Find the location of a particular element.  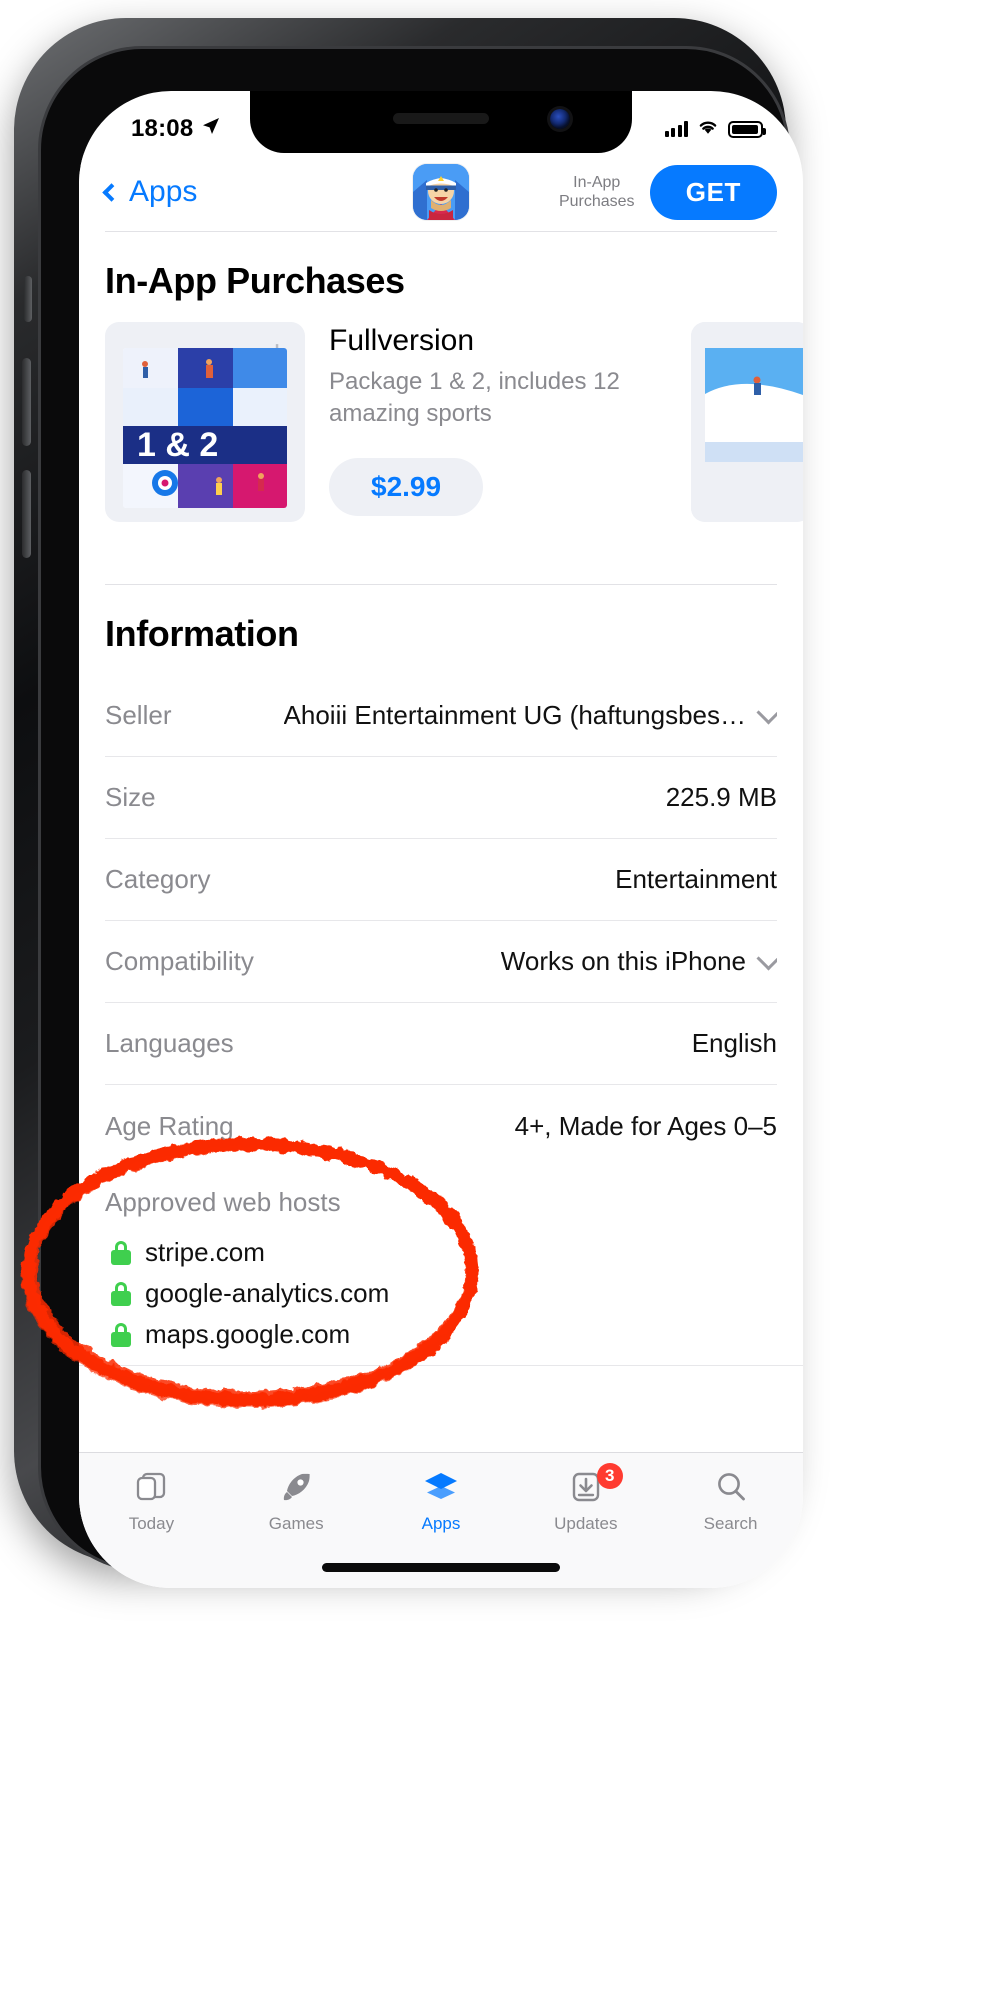

iap-next-item-peek is located at coordinates (747, 422).